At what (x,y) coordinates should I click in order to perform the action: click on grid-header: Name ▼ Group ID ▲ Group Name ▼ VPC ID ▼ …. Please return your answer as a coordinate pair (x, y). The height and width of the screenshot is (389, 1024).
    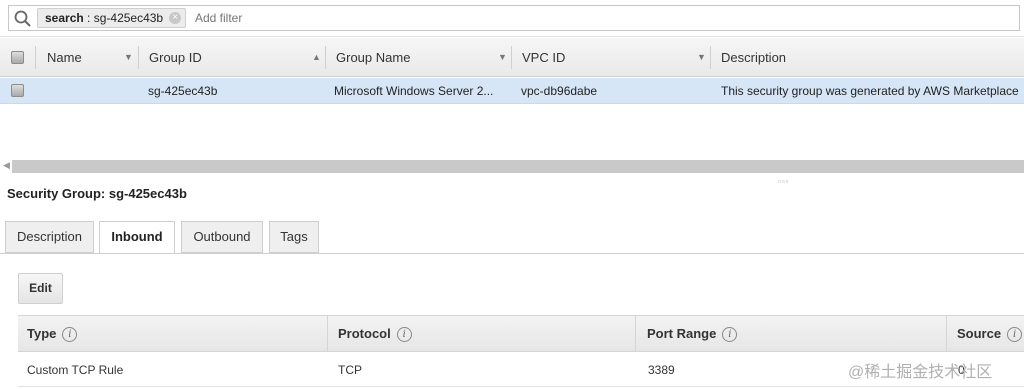
    Looking at the image, I should click on (512, 57).